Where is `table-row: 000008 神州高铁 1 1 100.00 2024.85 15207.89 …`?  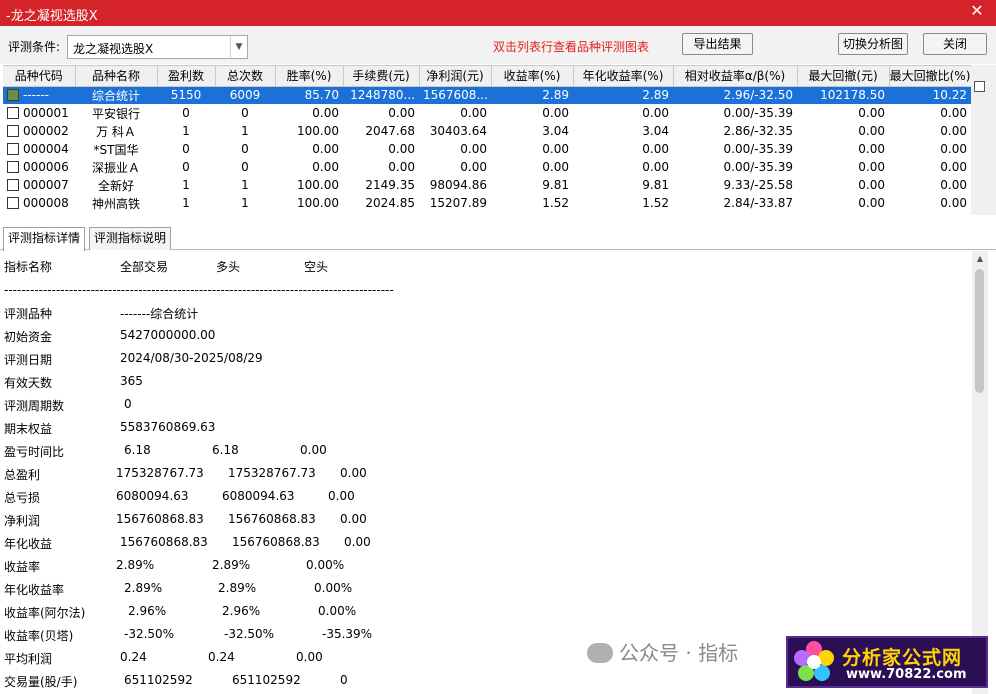 table-row: 000008 神州高铁 1 1 100.00 2024.85 15207.89 … is located at coordinates (487, 203).